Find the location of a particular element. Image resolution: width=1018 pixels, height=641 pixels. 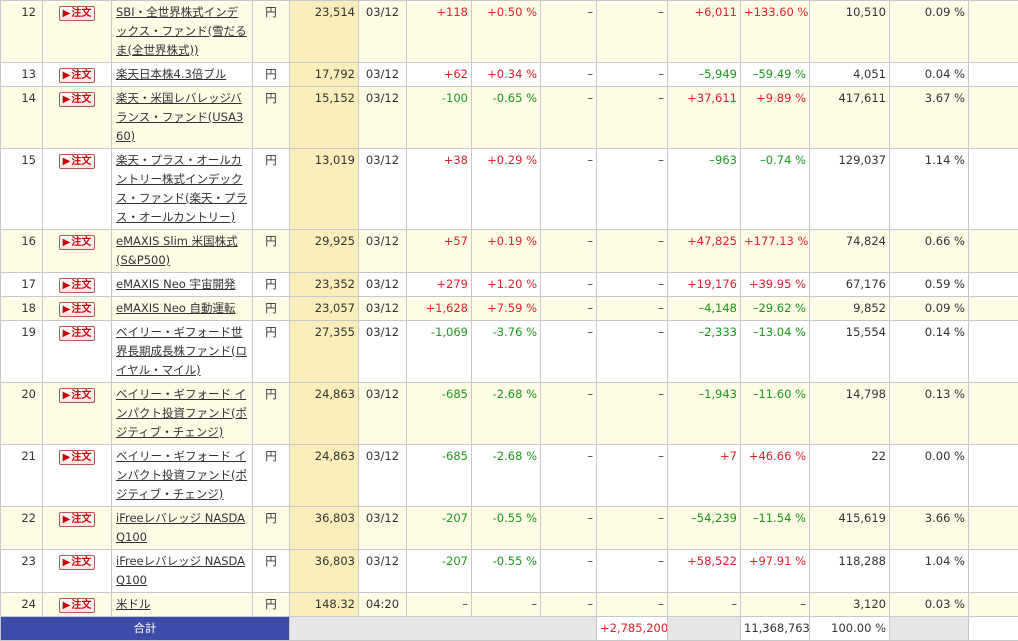

profit-loss-pct: –29.62 % is located at coordinates (775, 309).